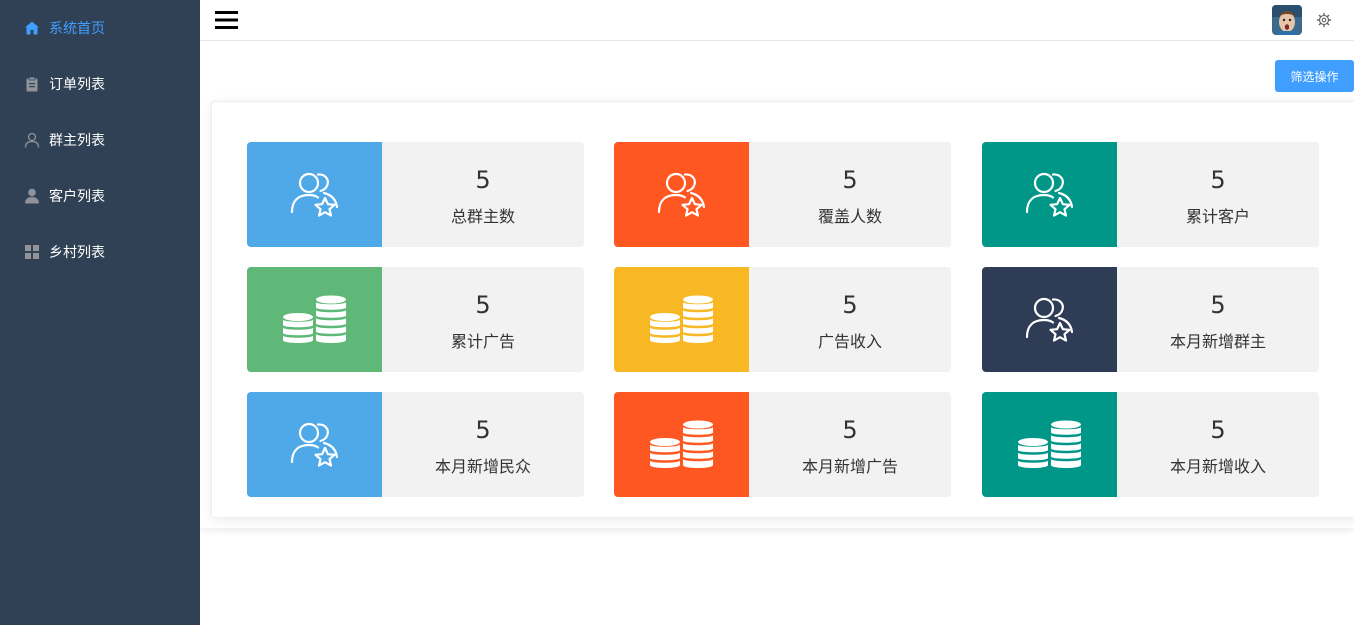  I want to click on stat-card: 5 本月新增民众, so click(415, 444).